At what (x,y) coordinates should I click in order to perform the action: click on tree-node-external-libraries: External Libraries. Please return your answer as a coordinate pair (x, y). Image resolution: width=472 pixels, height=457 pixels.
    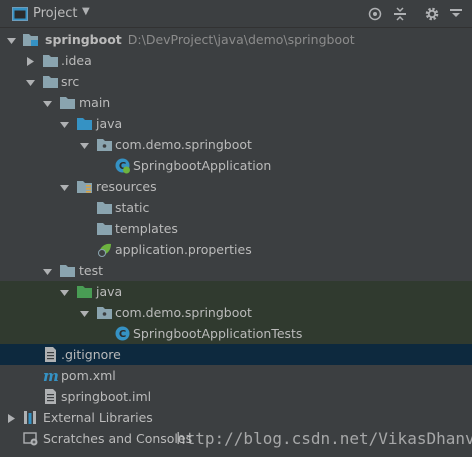
    Looking at the image, I should click on (236, 417).